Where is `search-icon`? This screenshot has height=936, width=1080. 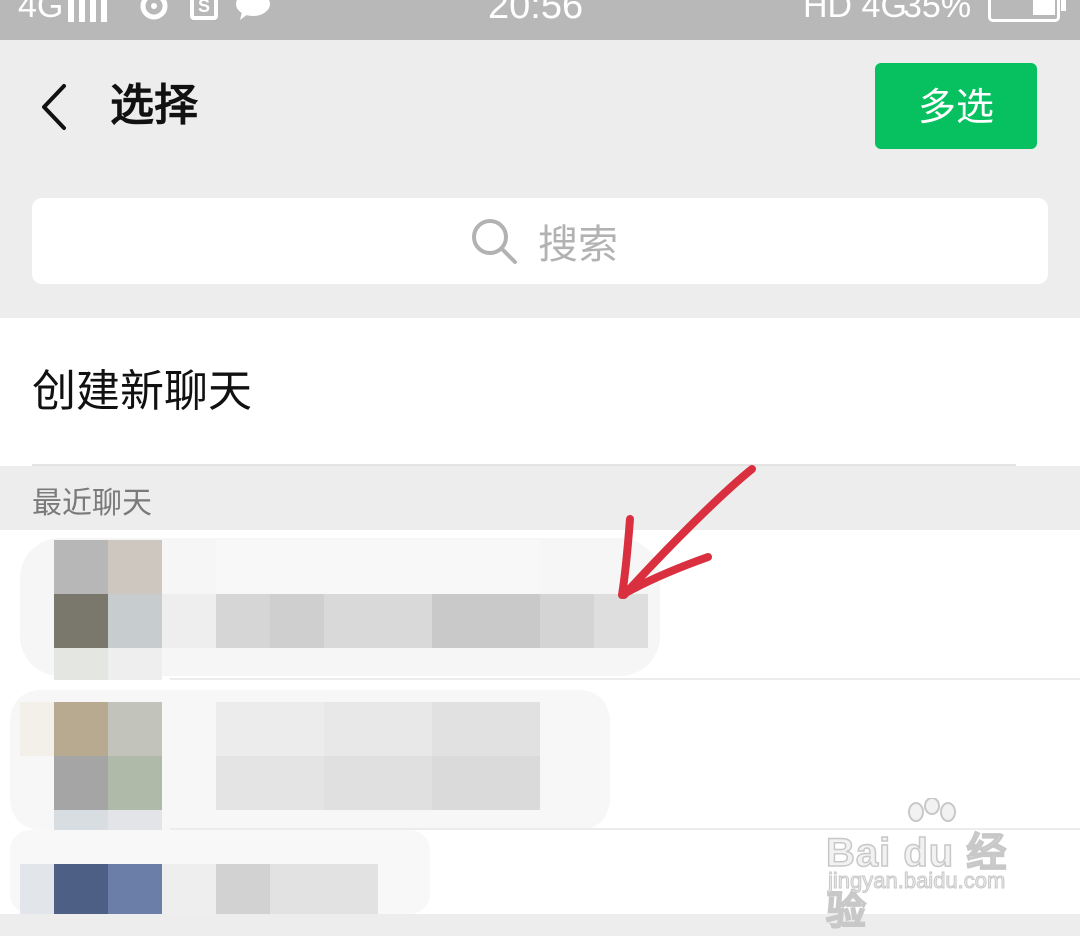 search-icon is located at coordinates (494, 241).